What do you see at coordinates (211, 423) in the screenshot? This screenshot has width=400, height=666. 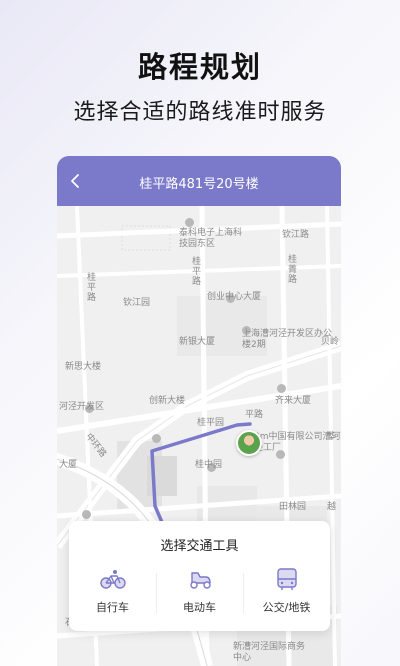 I see `map-label: 桂平园` at bounding box center [211, 423].